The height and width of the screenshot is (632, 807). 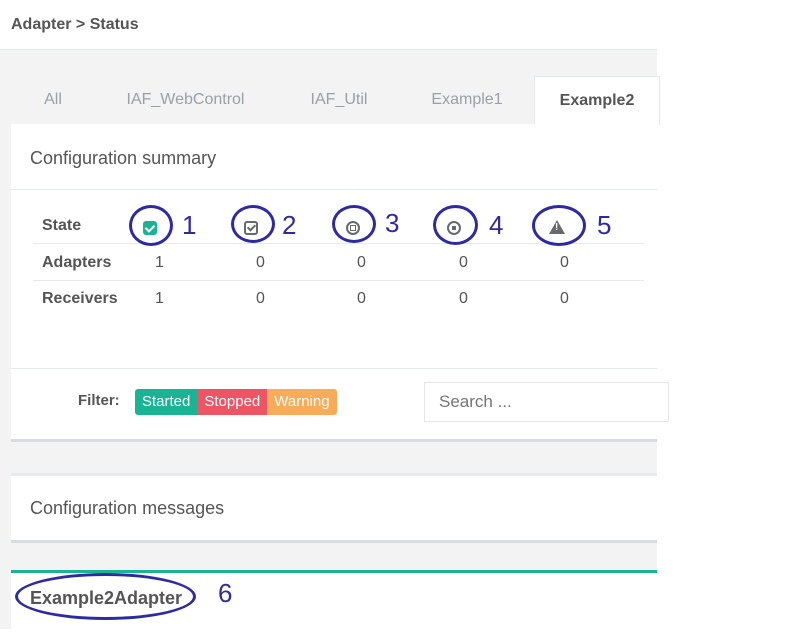 What do you see at coordinates (53, 100) in the screenshot?
I see `tab-all: All` at bounding box center [53, 100].